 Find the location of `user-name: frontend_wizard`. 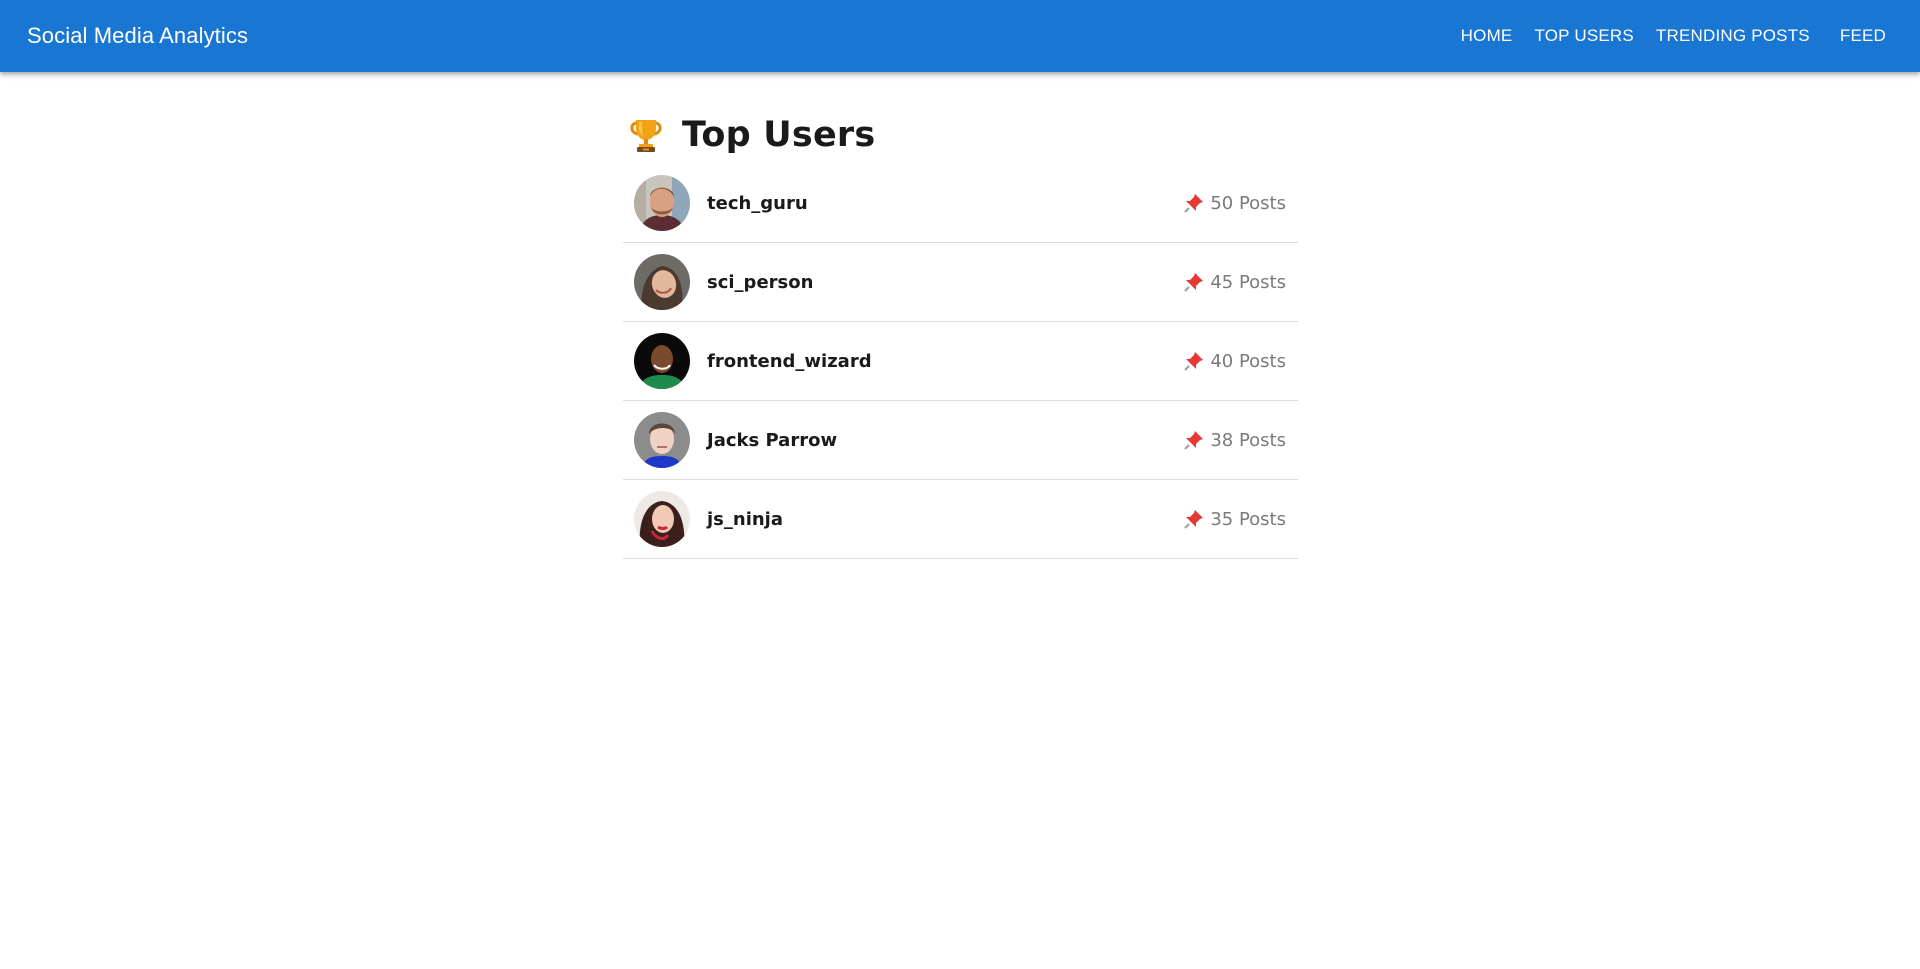

user-name: frontend_wizard is located at coordinates (789, 361).